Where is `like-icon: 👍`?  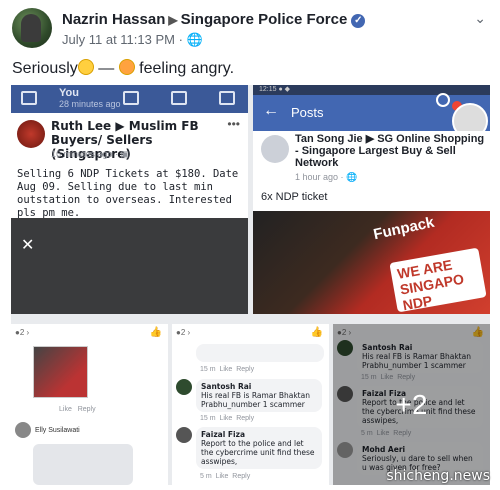
like-icon: 👍 is located at coordinates (155, 332).